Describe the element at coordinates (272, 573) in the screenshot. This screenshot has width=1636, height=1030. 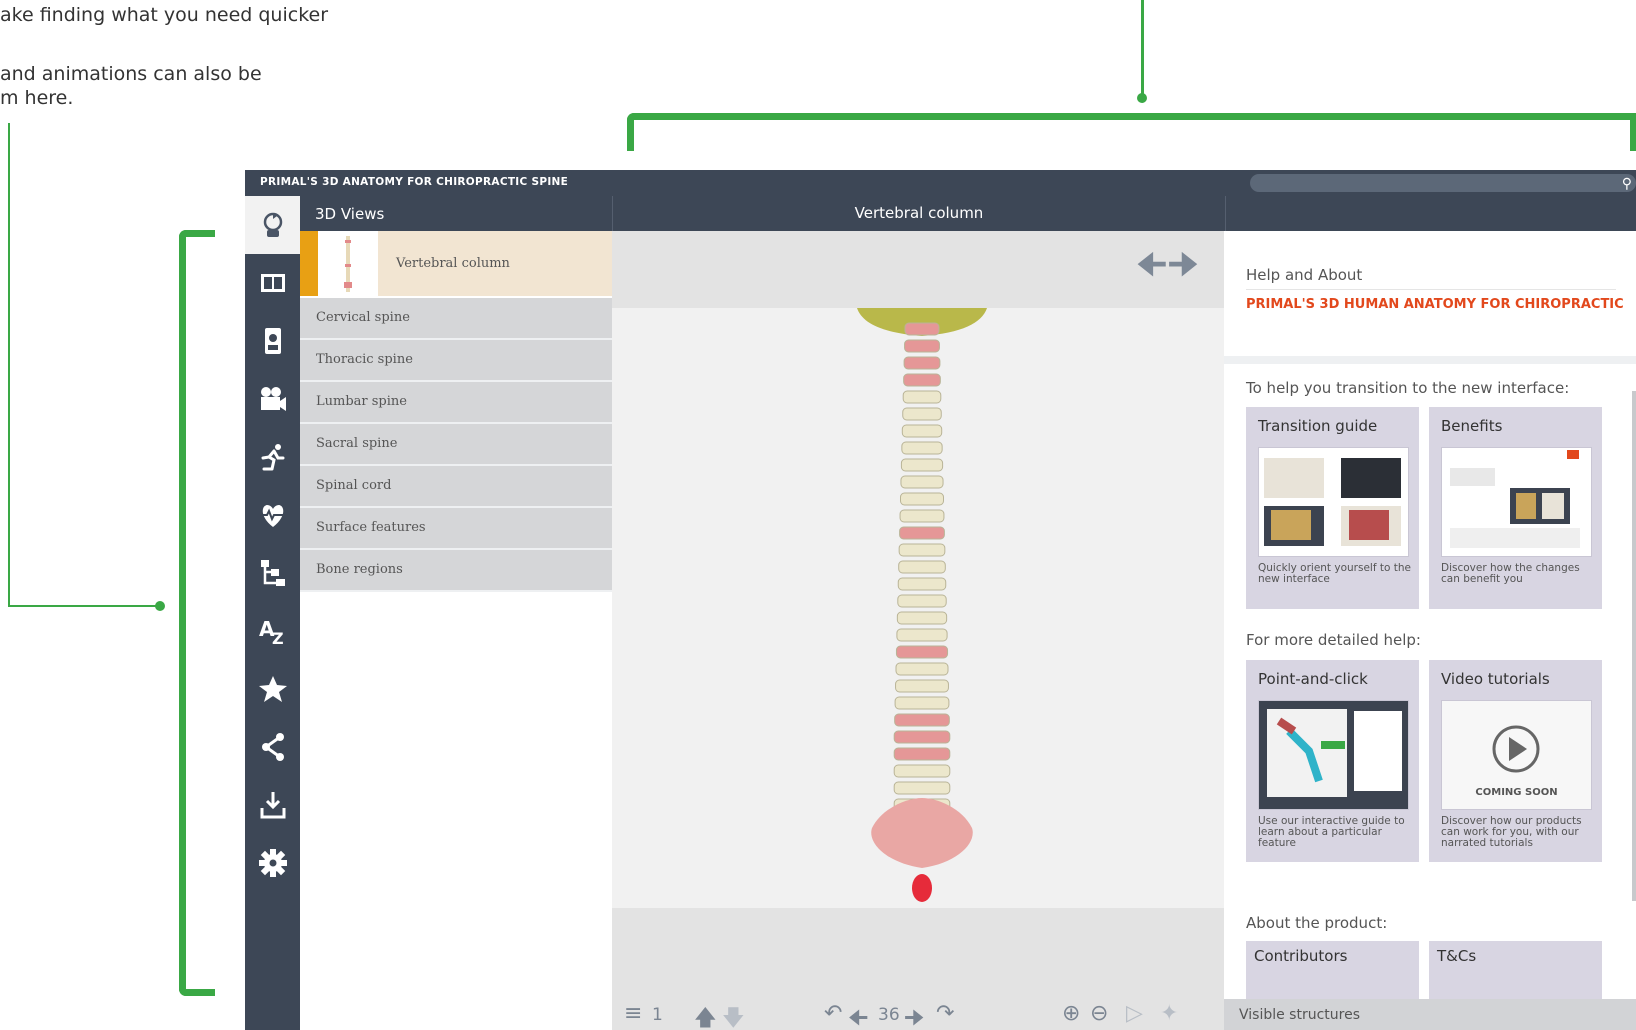
I see `hierarchy-icon` at that location.